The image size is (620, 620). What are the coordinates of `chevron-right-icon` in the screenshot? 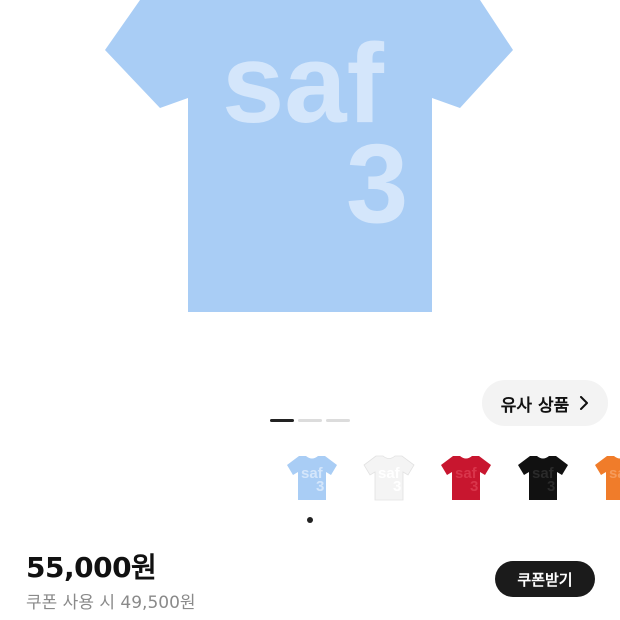 It's located at (584, 403).